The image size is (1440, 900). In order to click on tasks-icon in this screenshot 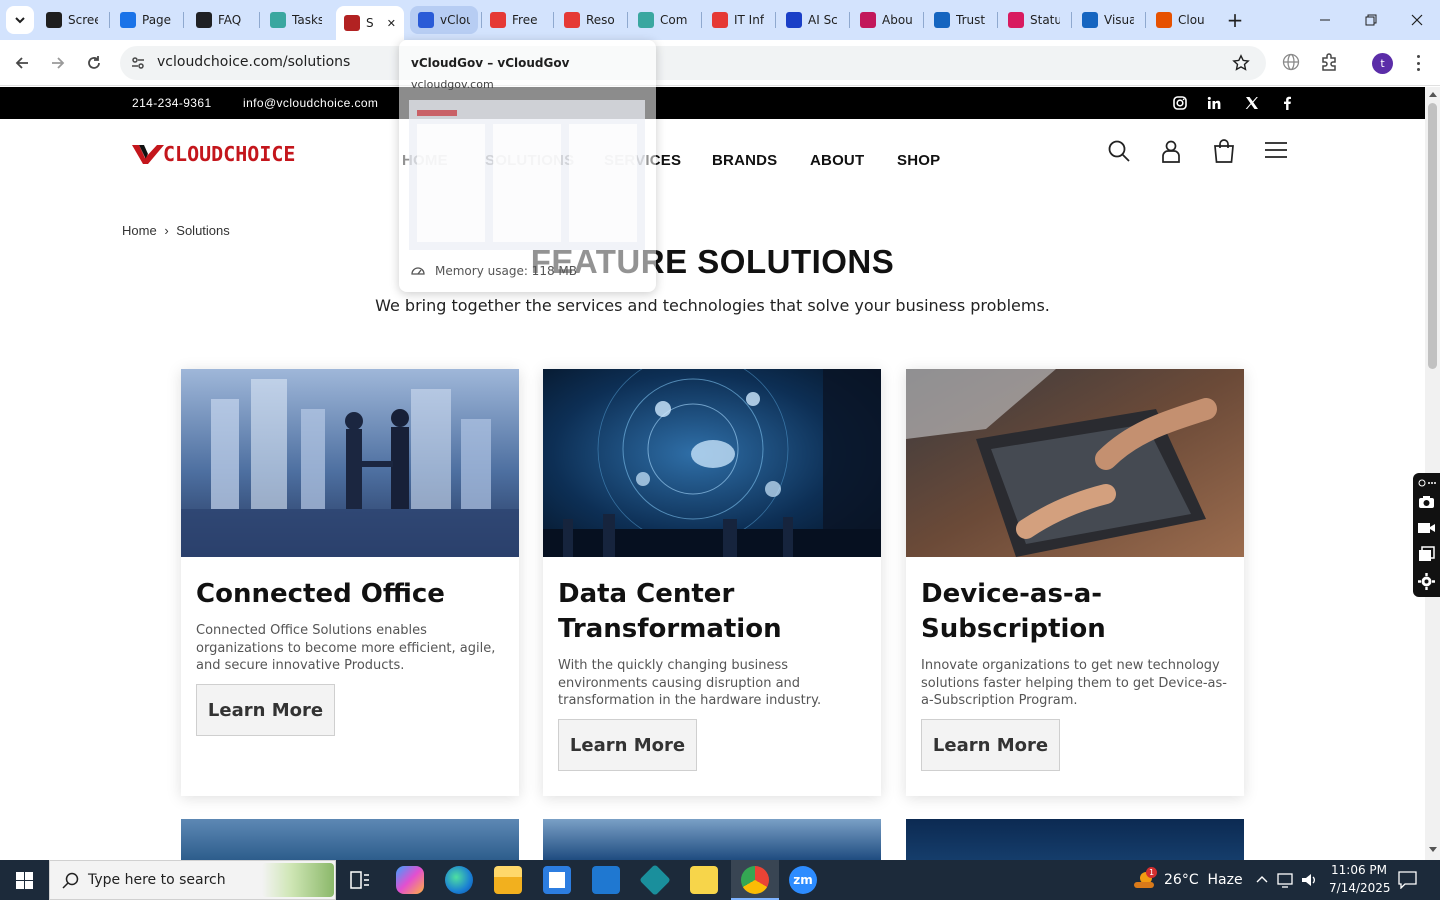, I will do `click(278, 20)`.